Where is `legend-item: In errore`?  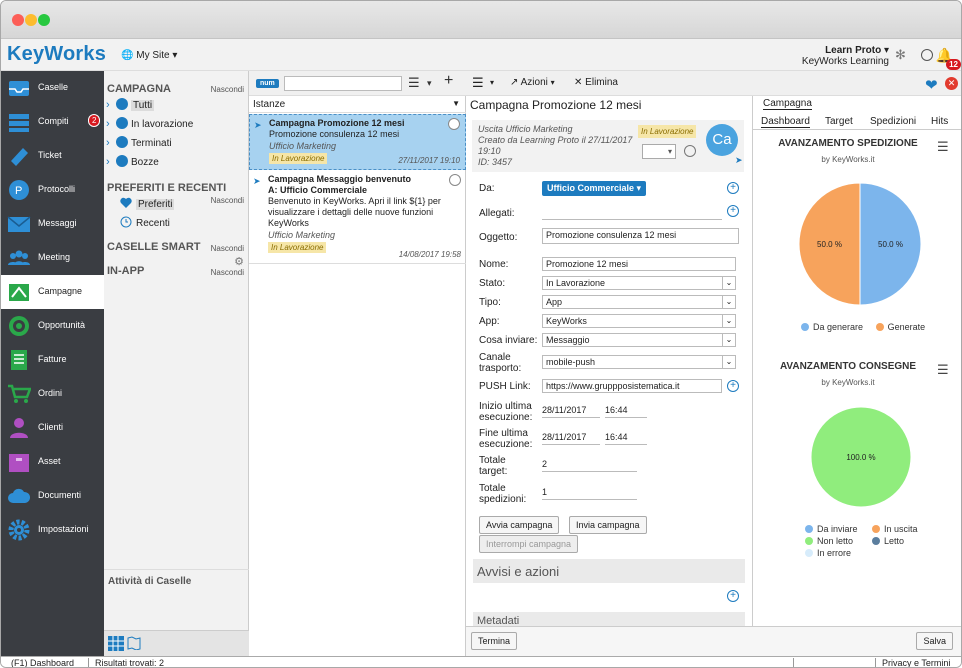
legend-item: In errore is located at coordinates (828, 553).